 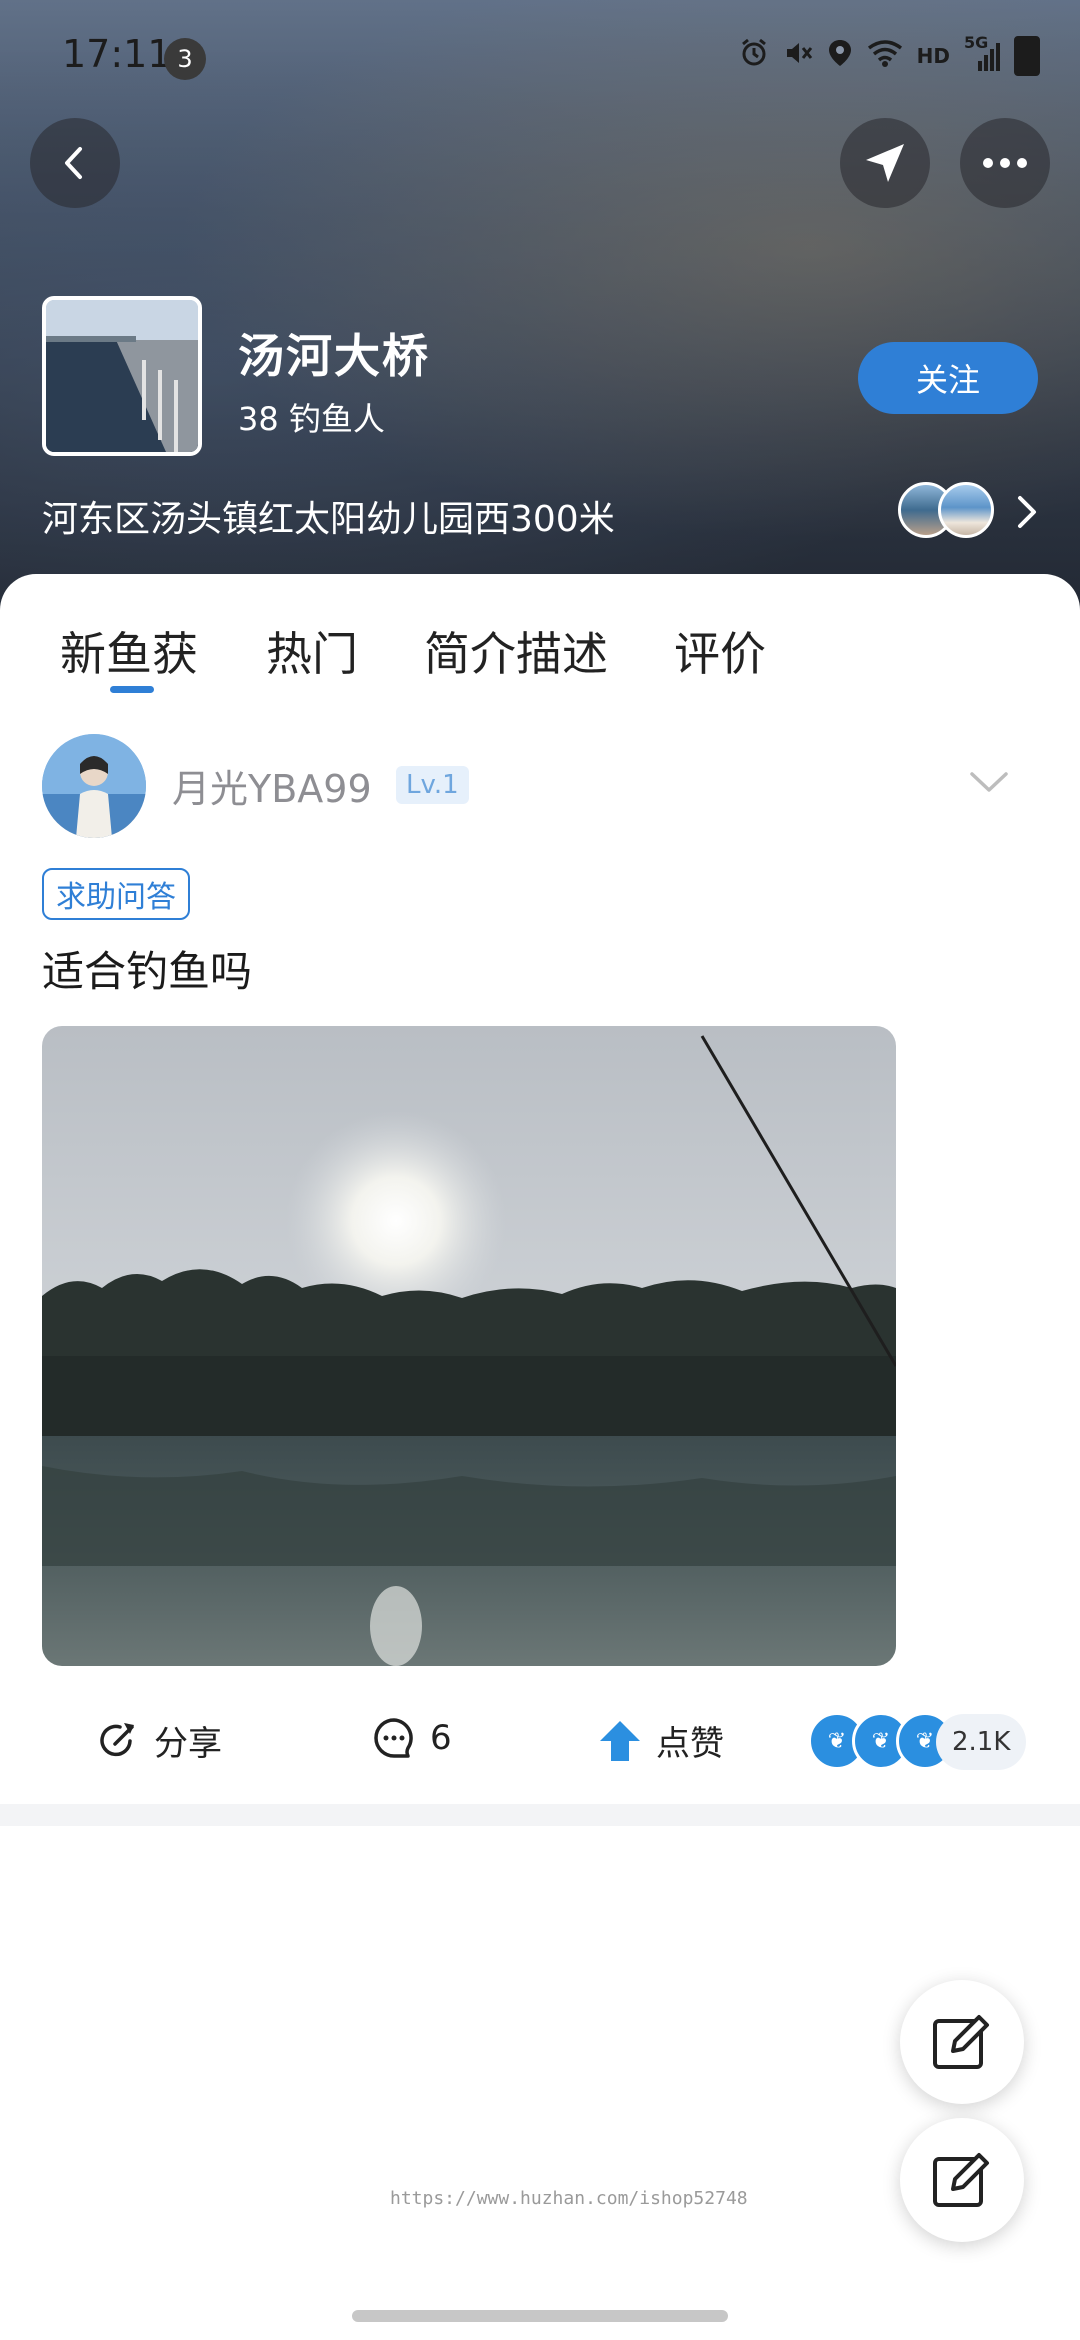 What do you see at coordinates (94, 786) in the screenshot?
I see `post-author-avatar` at bounding box center [94, 786].